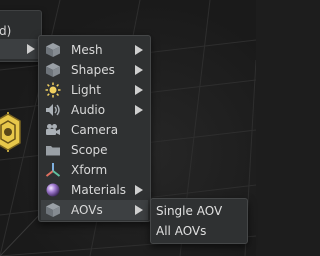 This screenshot has height=256, width=320. What do you see at coordinates (99, 190) in the screenshot?
I see `menu-item-label: Materials` at bounding box center [99, 190].